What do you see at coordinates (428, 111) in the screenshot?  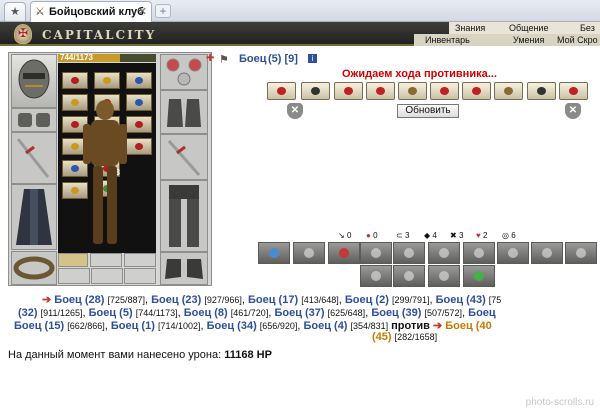 I see `refresh-button: Обновить` at bounding box center [428, 111].